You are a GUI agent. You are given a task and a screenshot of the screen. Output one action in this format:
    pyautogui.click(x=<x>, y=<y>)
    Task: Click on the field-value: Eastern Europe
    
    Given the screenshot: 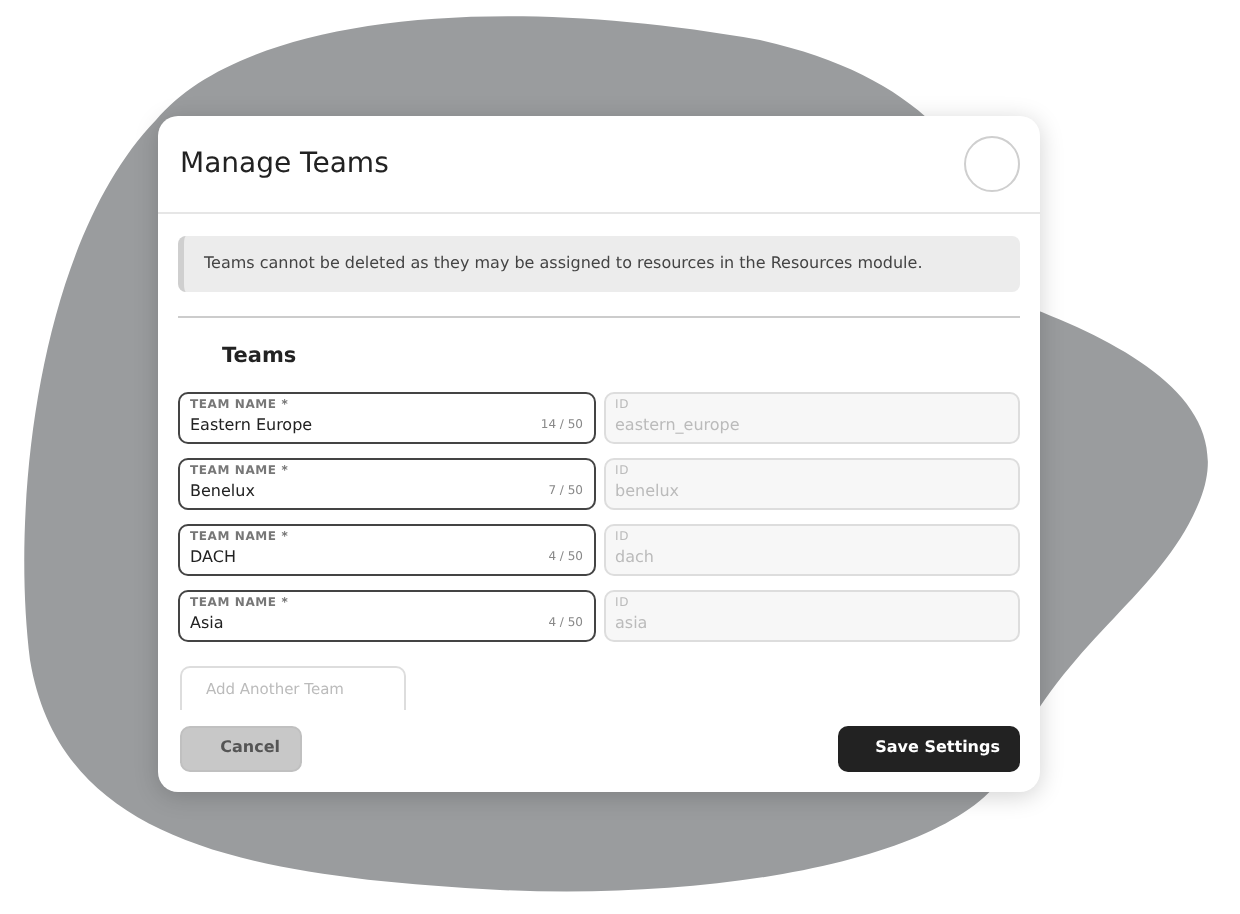 What is the action you would take?
    pyautogui.click(x=251, y=425)
    